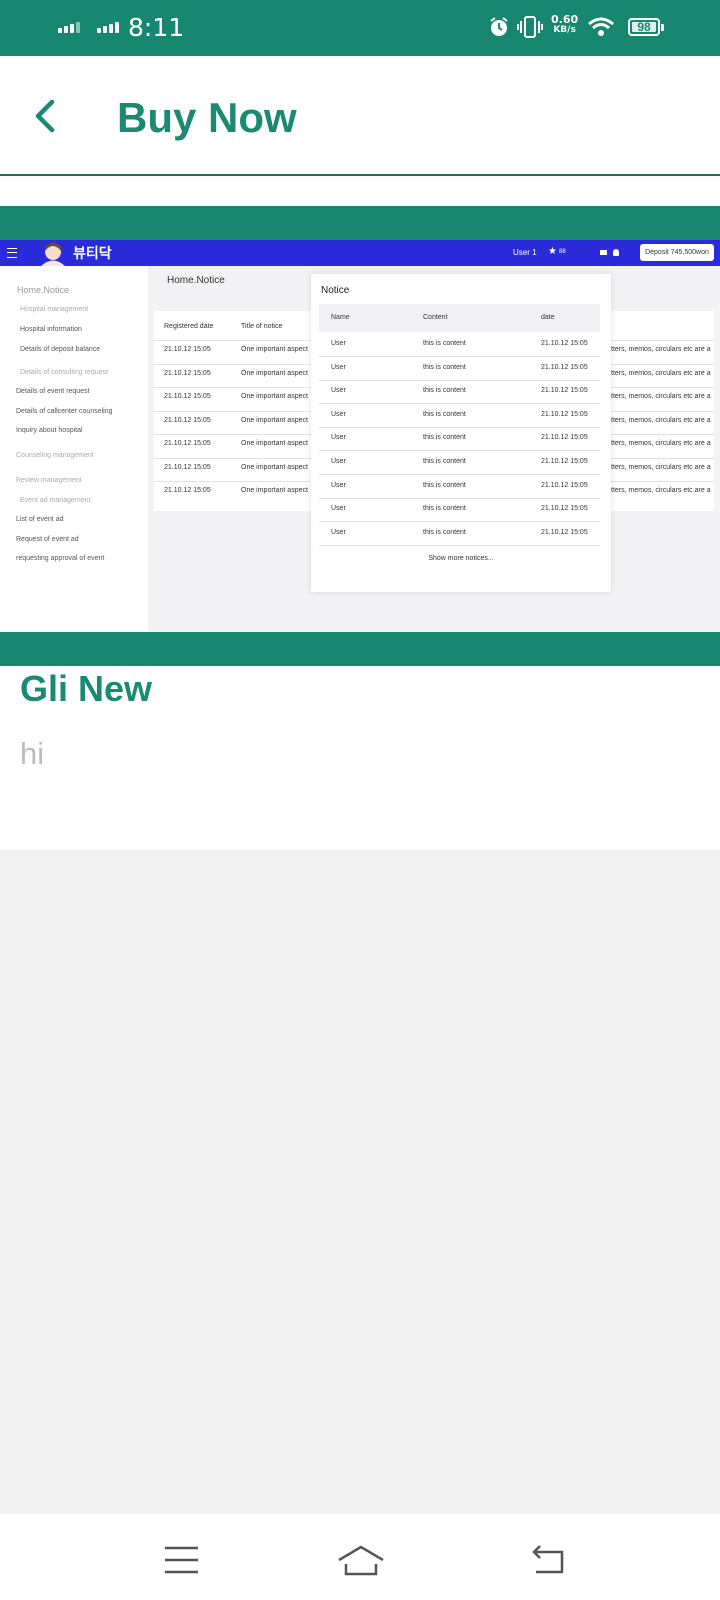  I want to click on sidebar-item: requesting approval of event, so click(60, 558).